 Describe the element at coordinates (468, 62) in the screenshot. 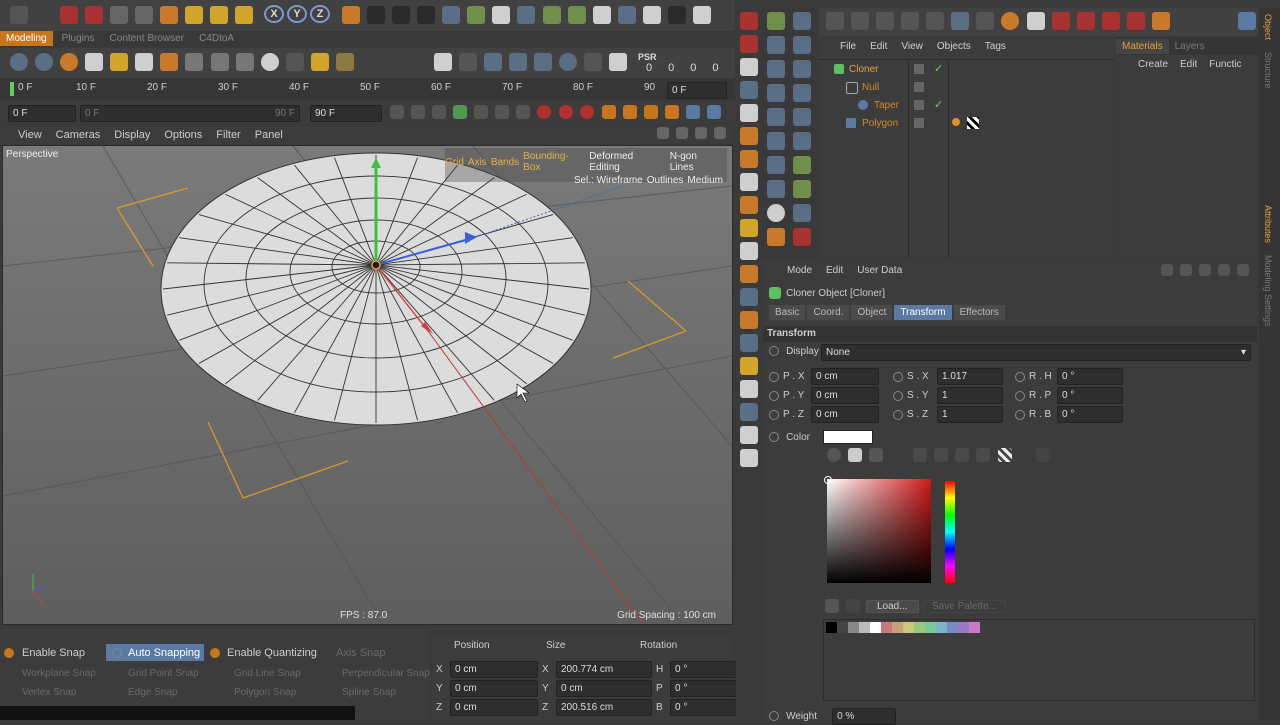

I see `spline-tool-icon` at that location.